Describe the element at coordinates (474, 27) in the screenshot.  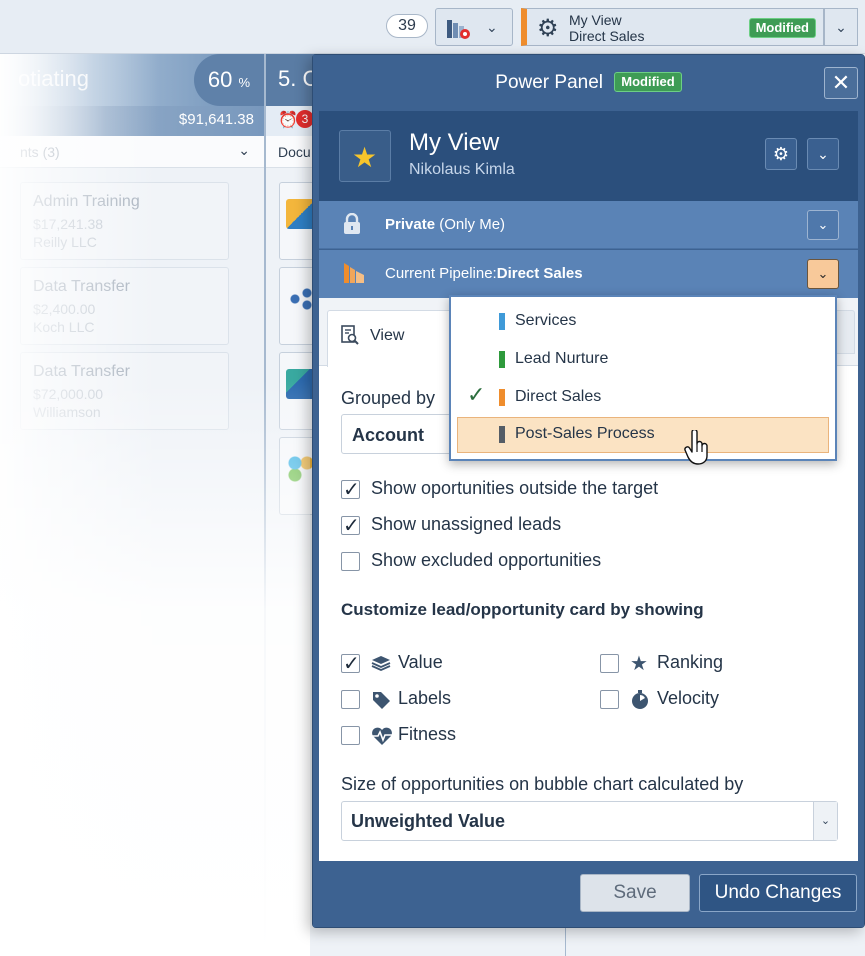
I see `pipeline-switch-button: ⌄` at that location.